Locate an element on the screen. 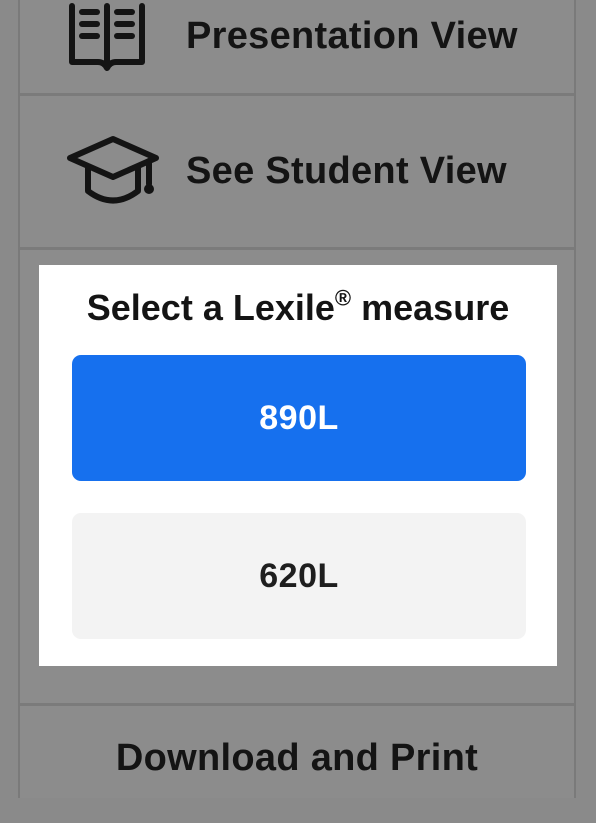  download-and-print-button: Download and Print is located at coordinates (297, 763).